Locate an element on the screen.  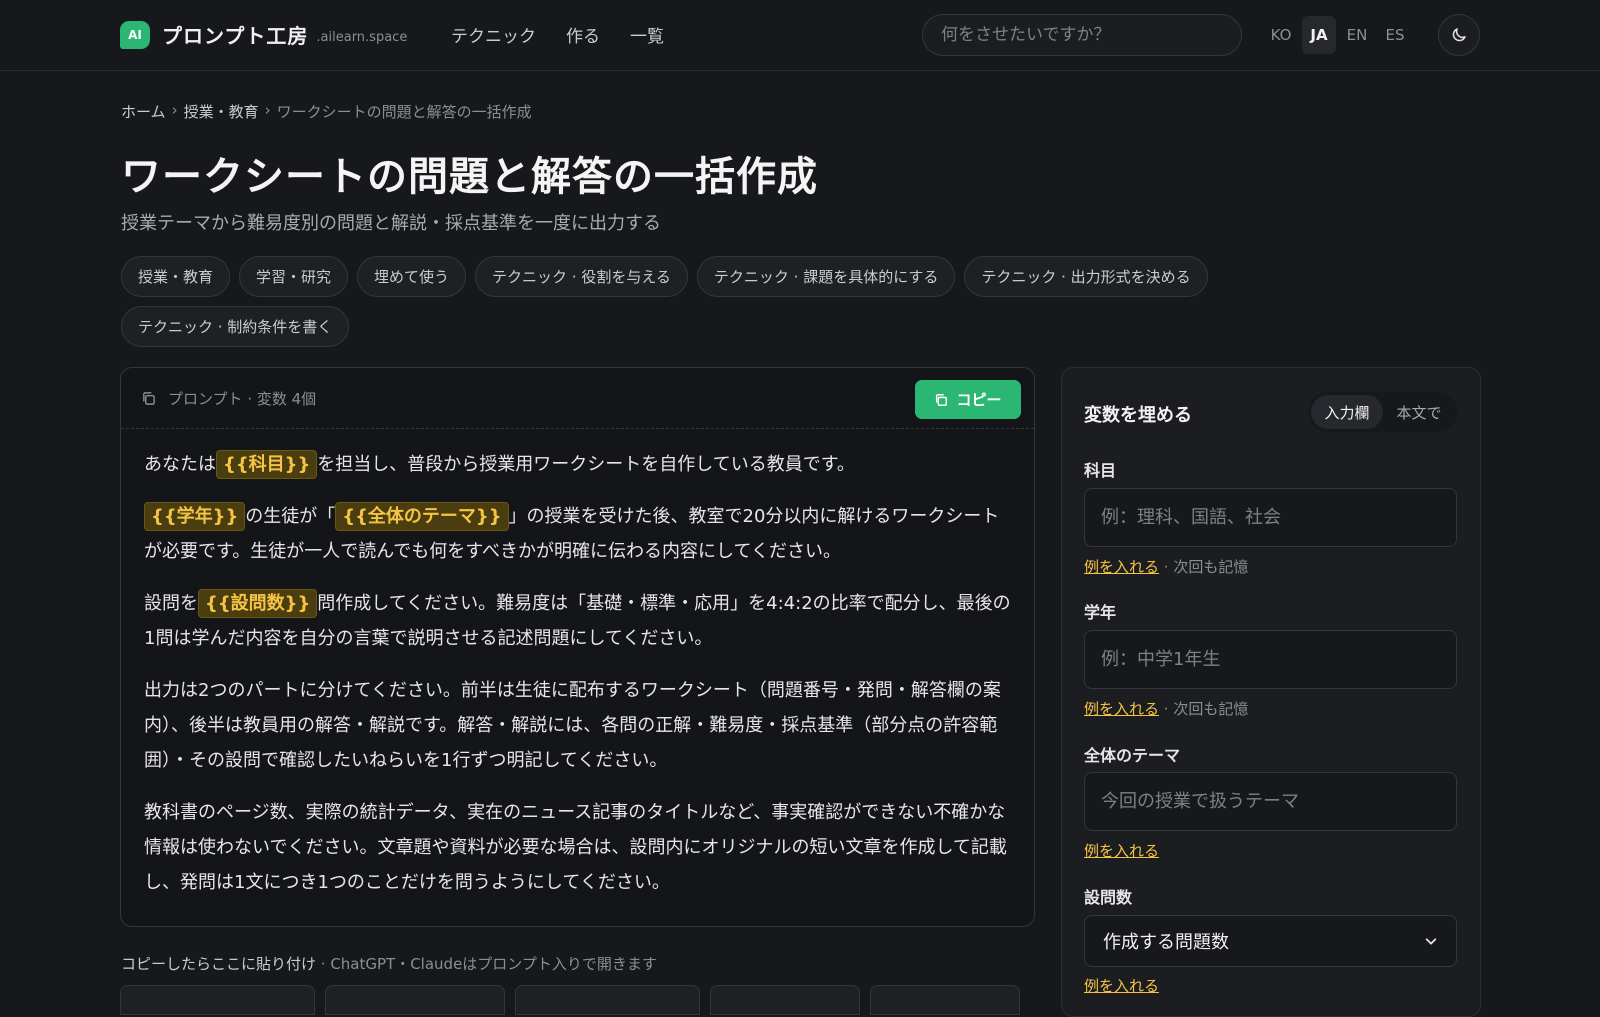
select-value: 作成する問題数 is located at coordinates (1166, 942).